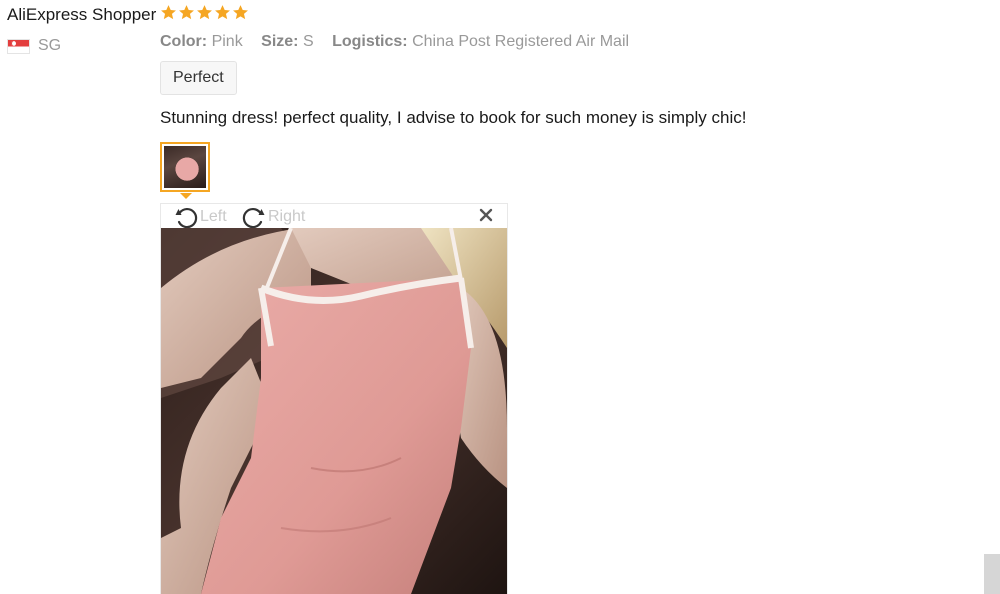 The image size is (1000, 594). I want to click on reviewer-country: SG, so click(34, 46).